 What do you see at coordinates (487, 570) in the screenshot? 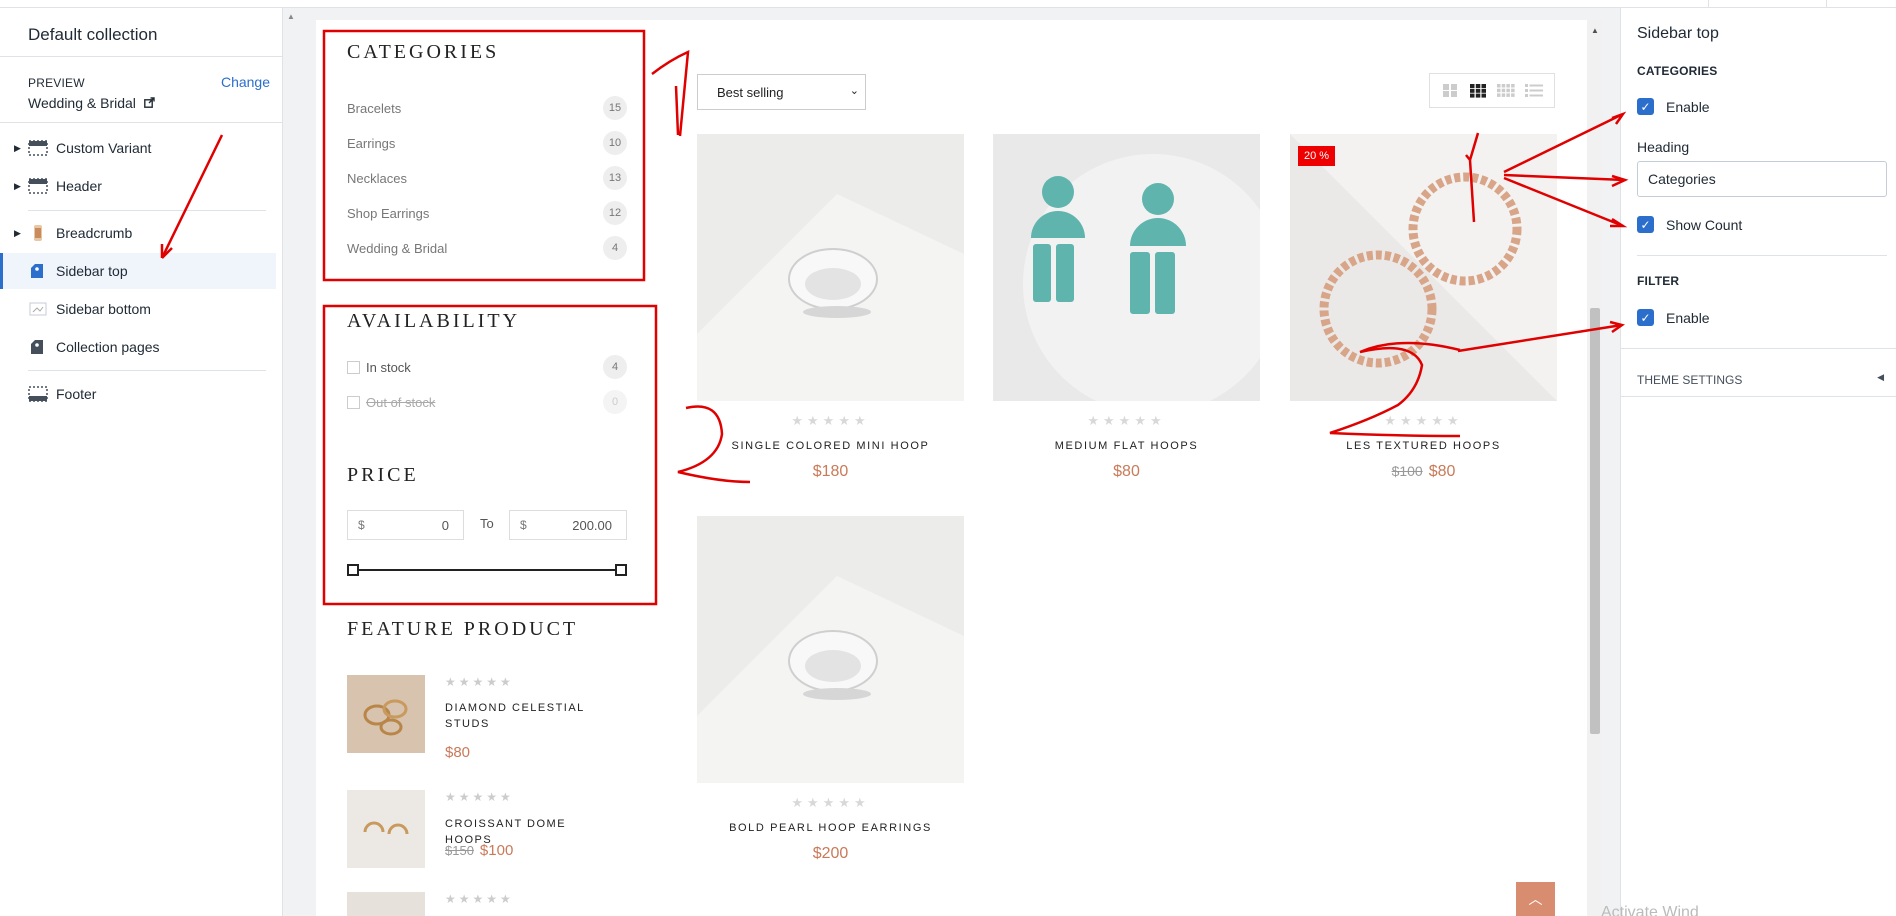
I see `price-range-track` at bounding box center [487, 570].